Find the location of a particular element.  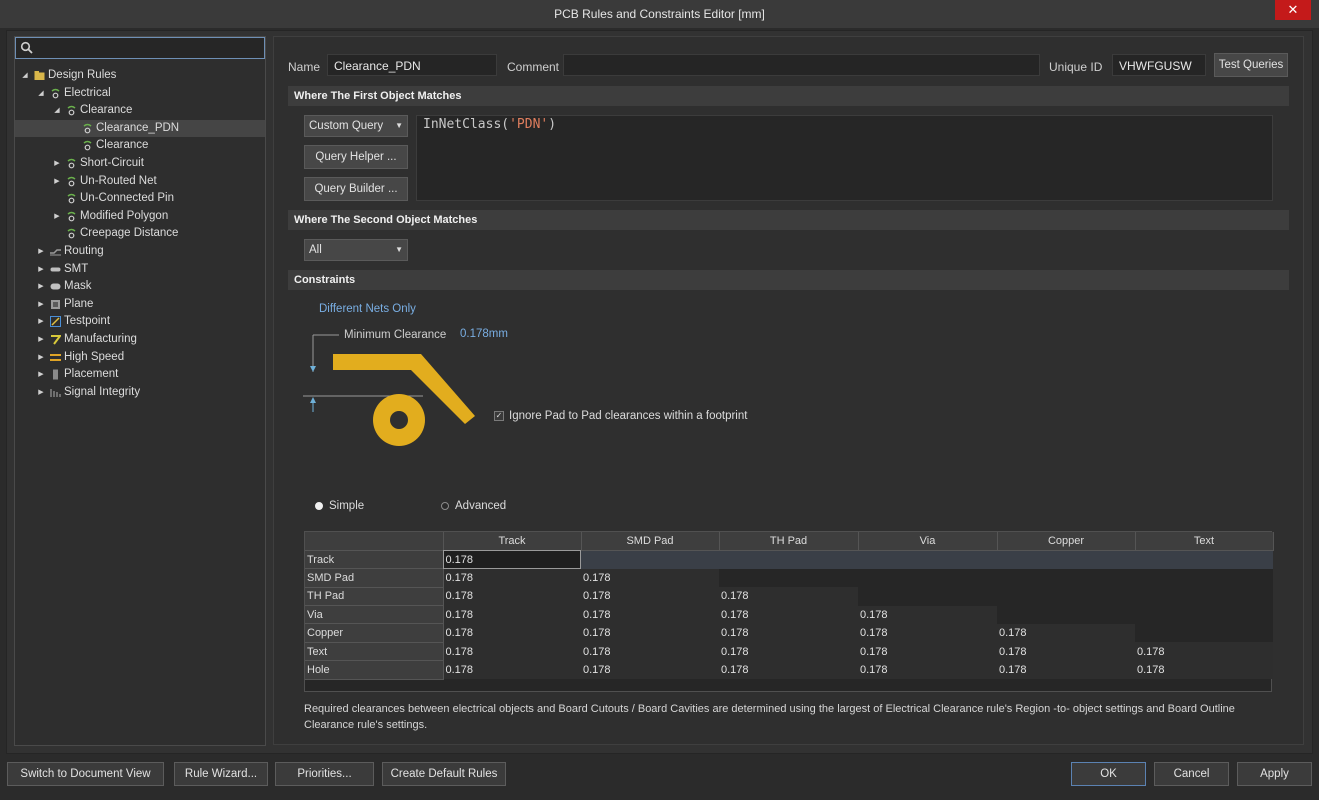

pad-shape is located at coordinates (399, 420).